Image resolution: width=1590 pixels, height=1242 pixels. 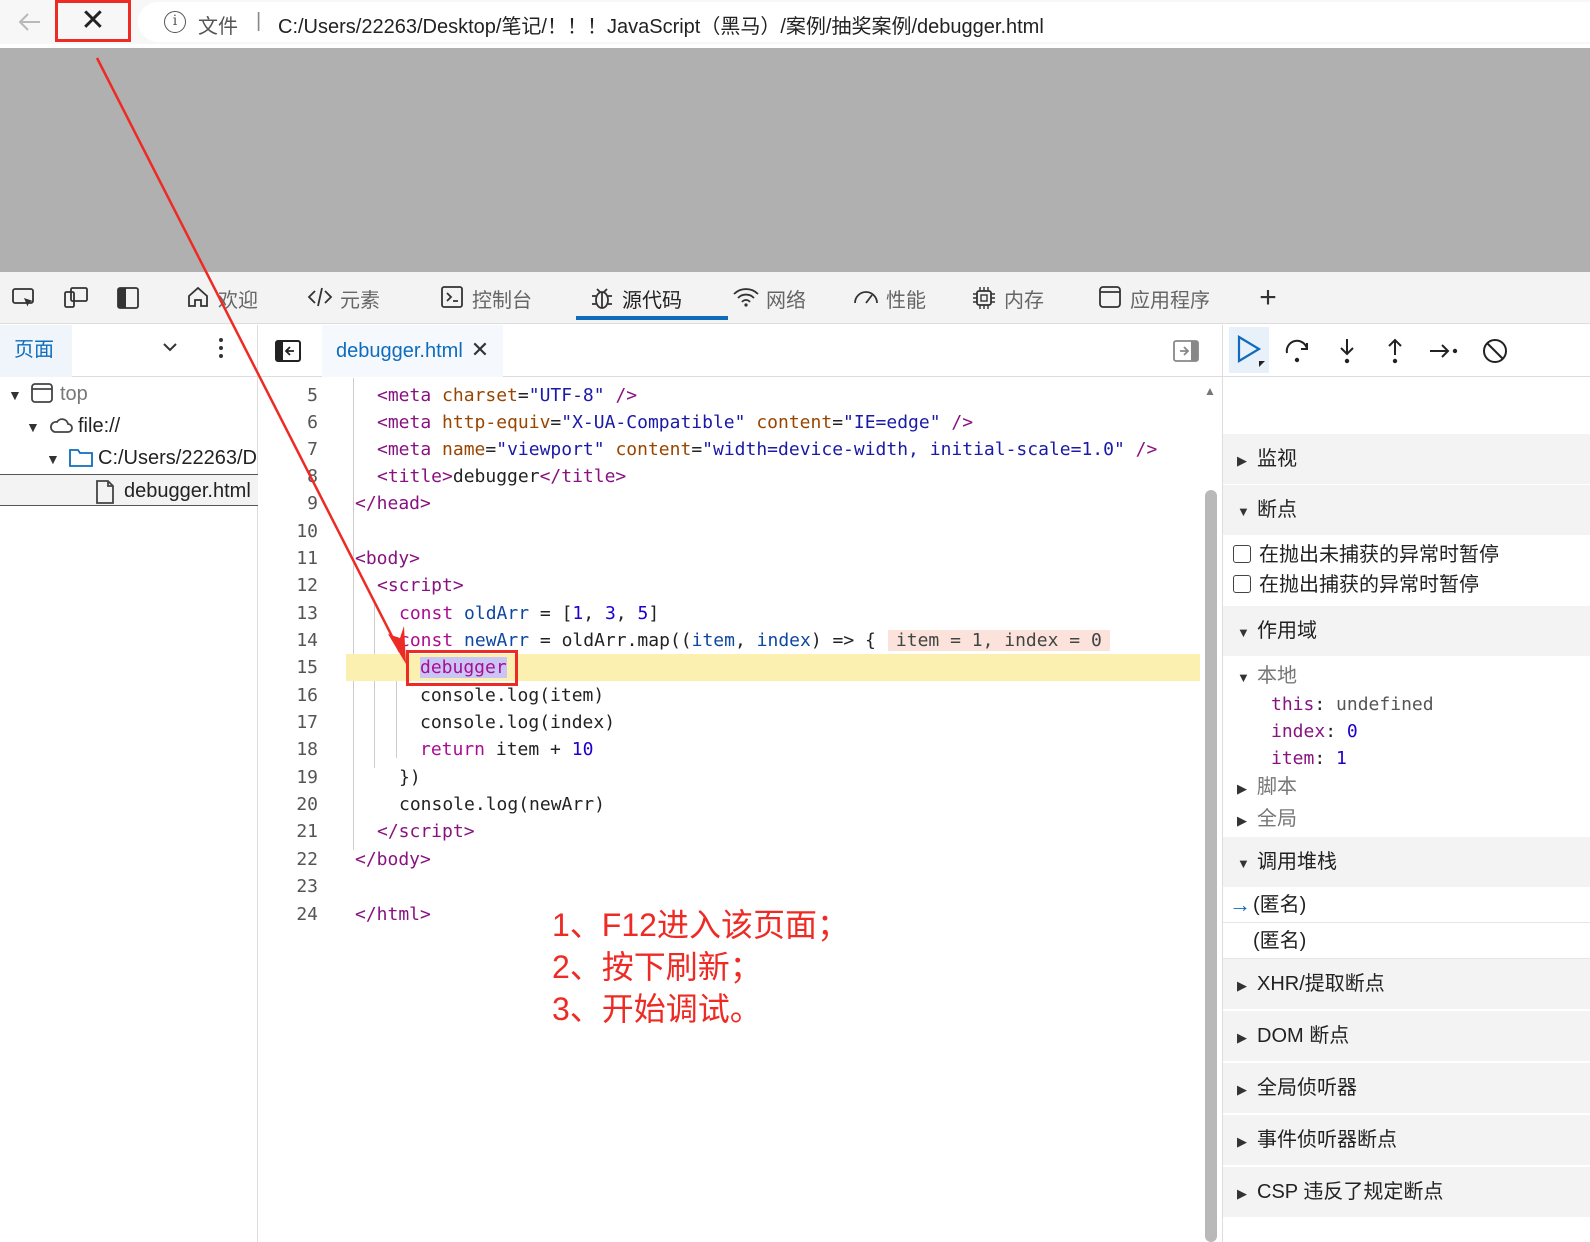 What do you see at coordinates (1443, 351) in the screenshot?
I see `step-icon` at bounding box center [1443, 351].